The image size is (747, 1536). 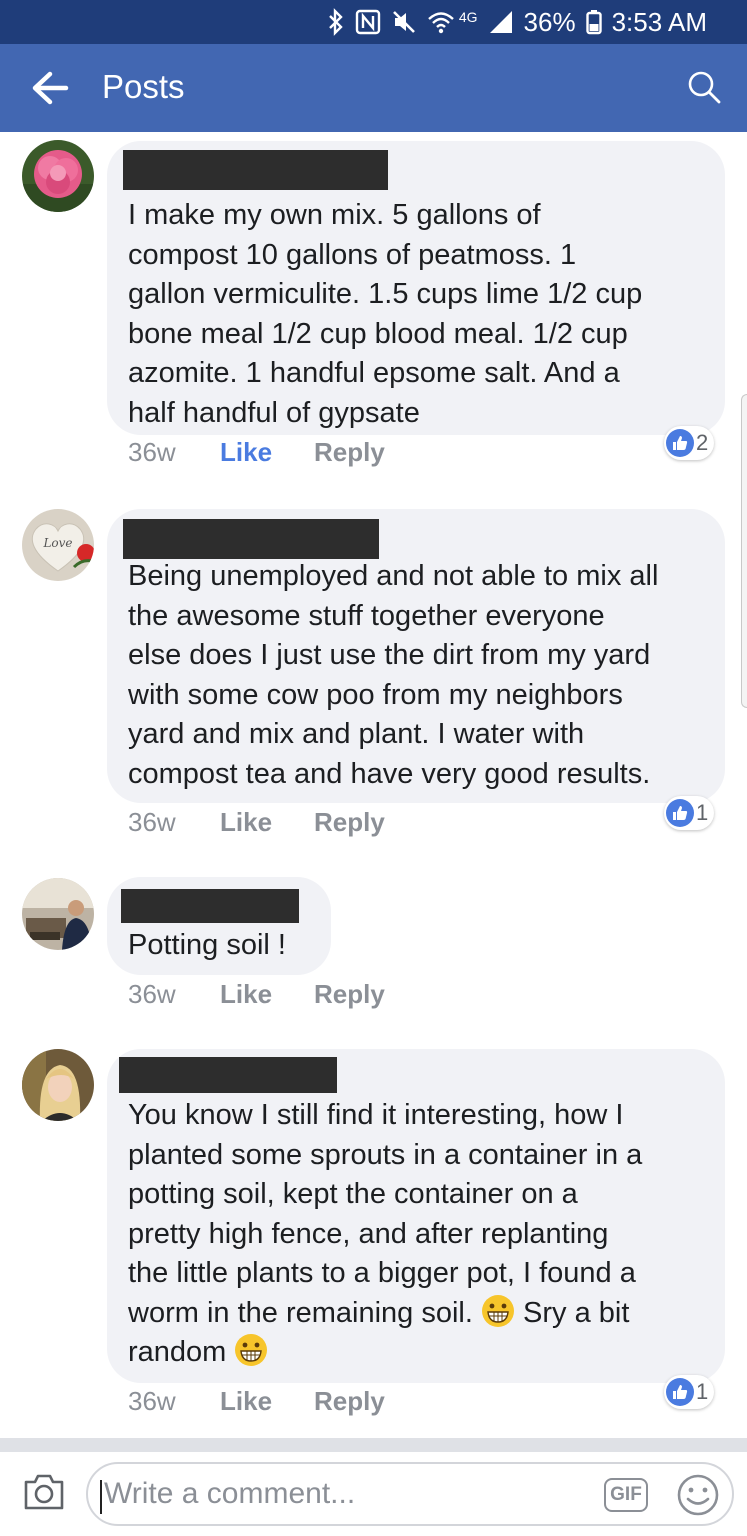 I want to click on status-bar: 4G 36% 3:53 AM, so click(x=373, y=22).